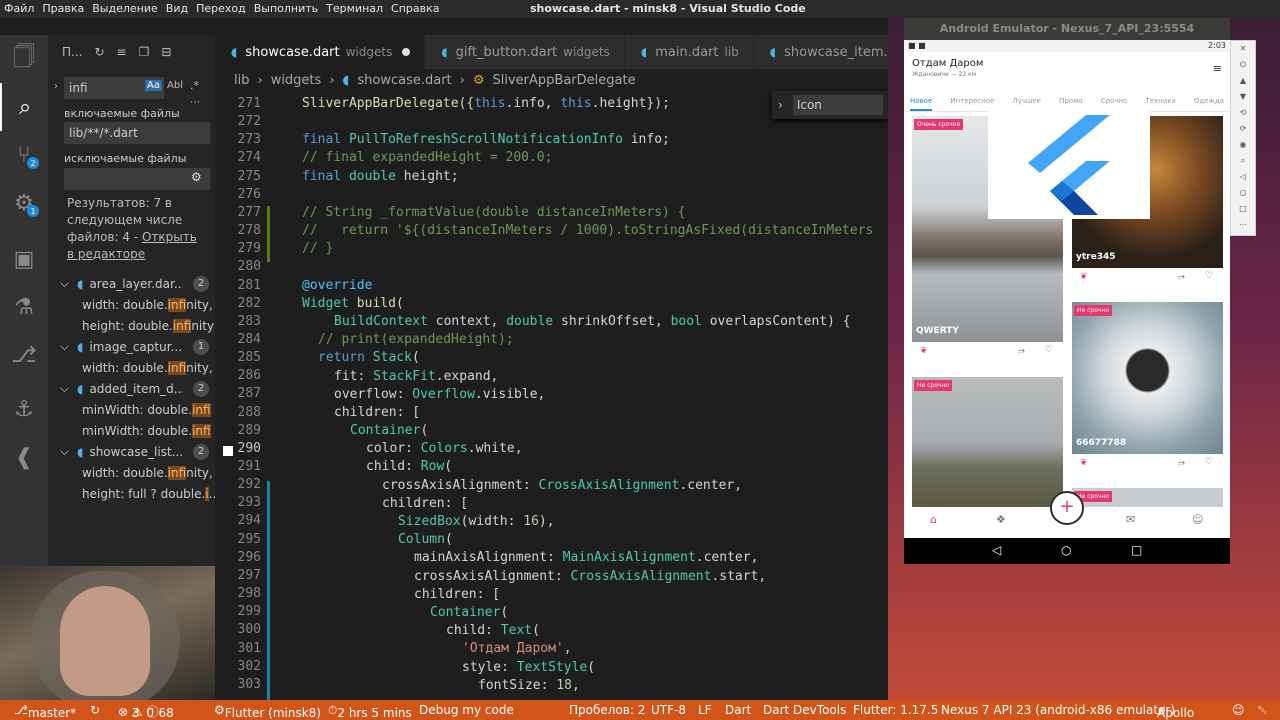 The width and height of the screenshot is (1280, 720). Describe the element at coordinates (564, 80) in the screenshot. I see `breadcrumb-symbol: SliverAppBarDelegate` at that location.